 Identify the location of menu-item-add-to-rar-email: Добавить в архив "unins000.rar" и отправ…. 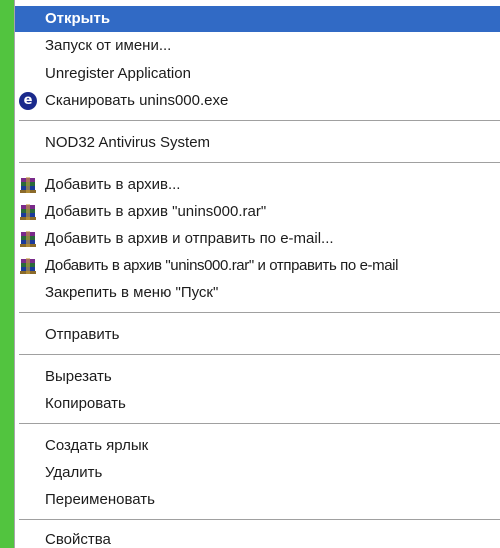
(257, 266).